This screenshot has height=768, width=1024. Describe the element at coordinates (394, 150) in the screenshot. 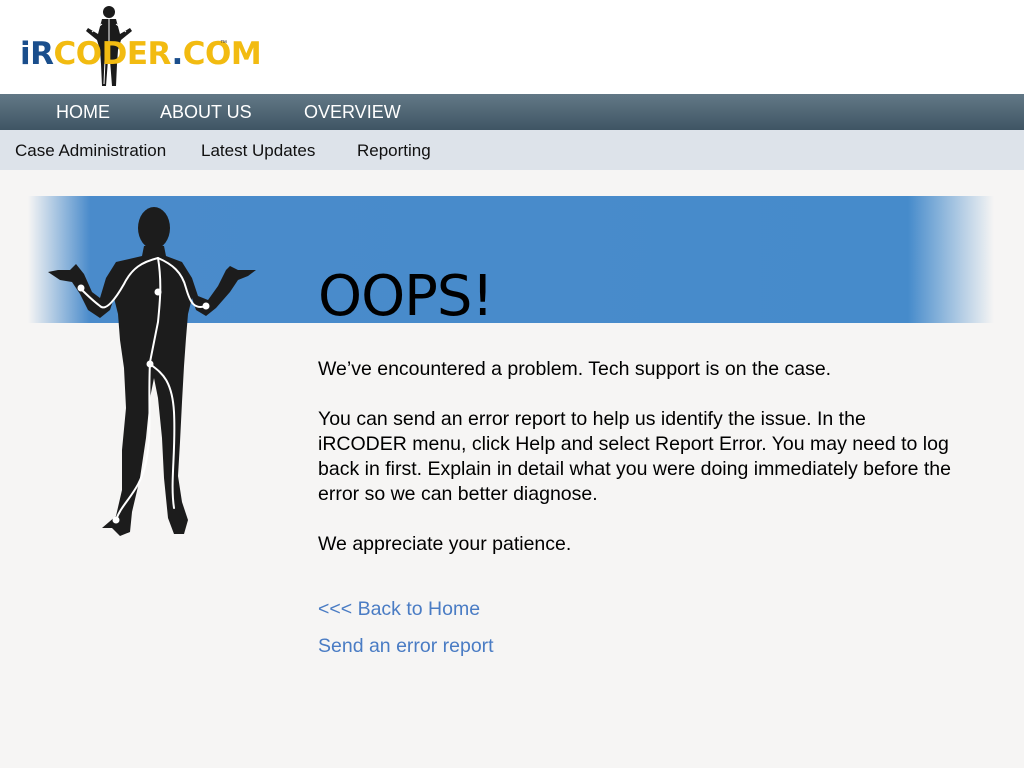

I see `subnav-reporting: Reporting` at that location.